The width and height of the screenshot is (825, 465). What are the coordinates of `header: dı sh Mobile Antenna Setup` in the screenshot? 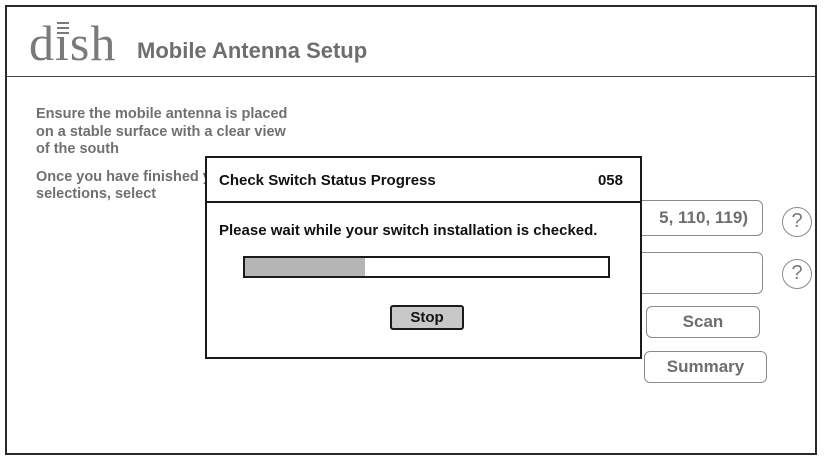 It's located at (411, 42).